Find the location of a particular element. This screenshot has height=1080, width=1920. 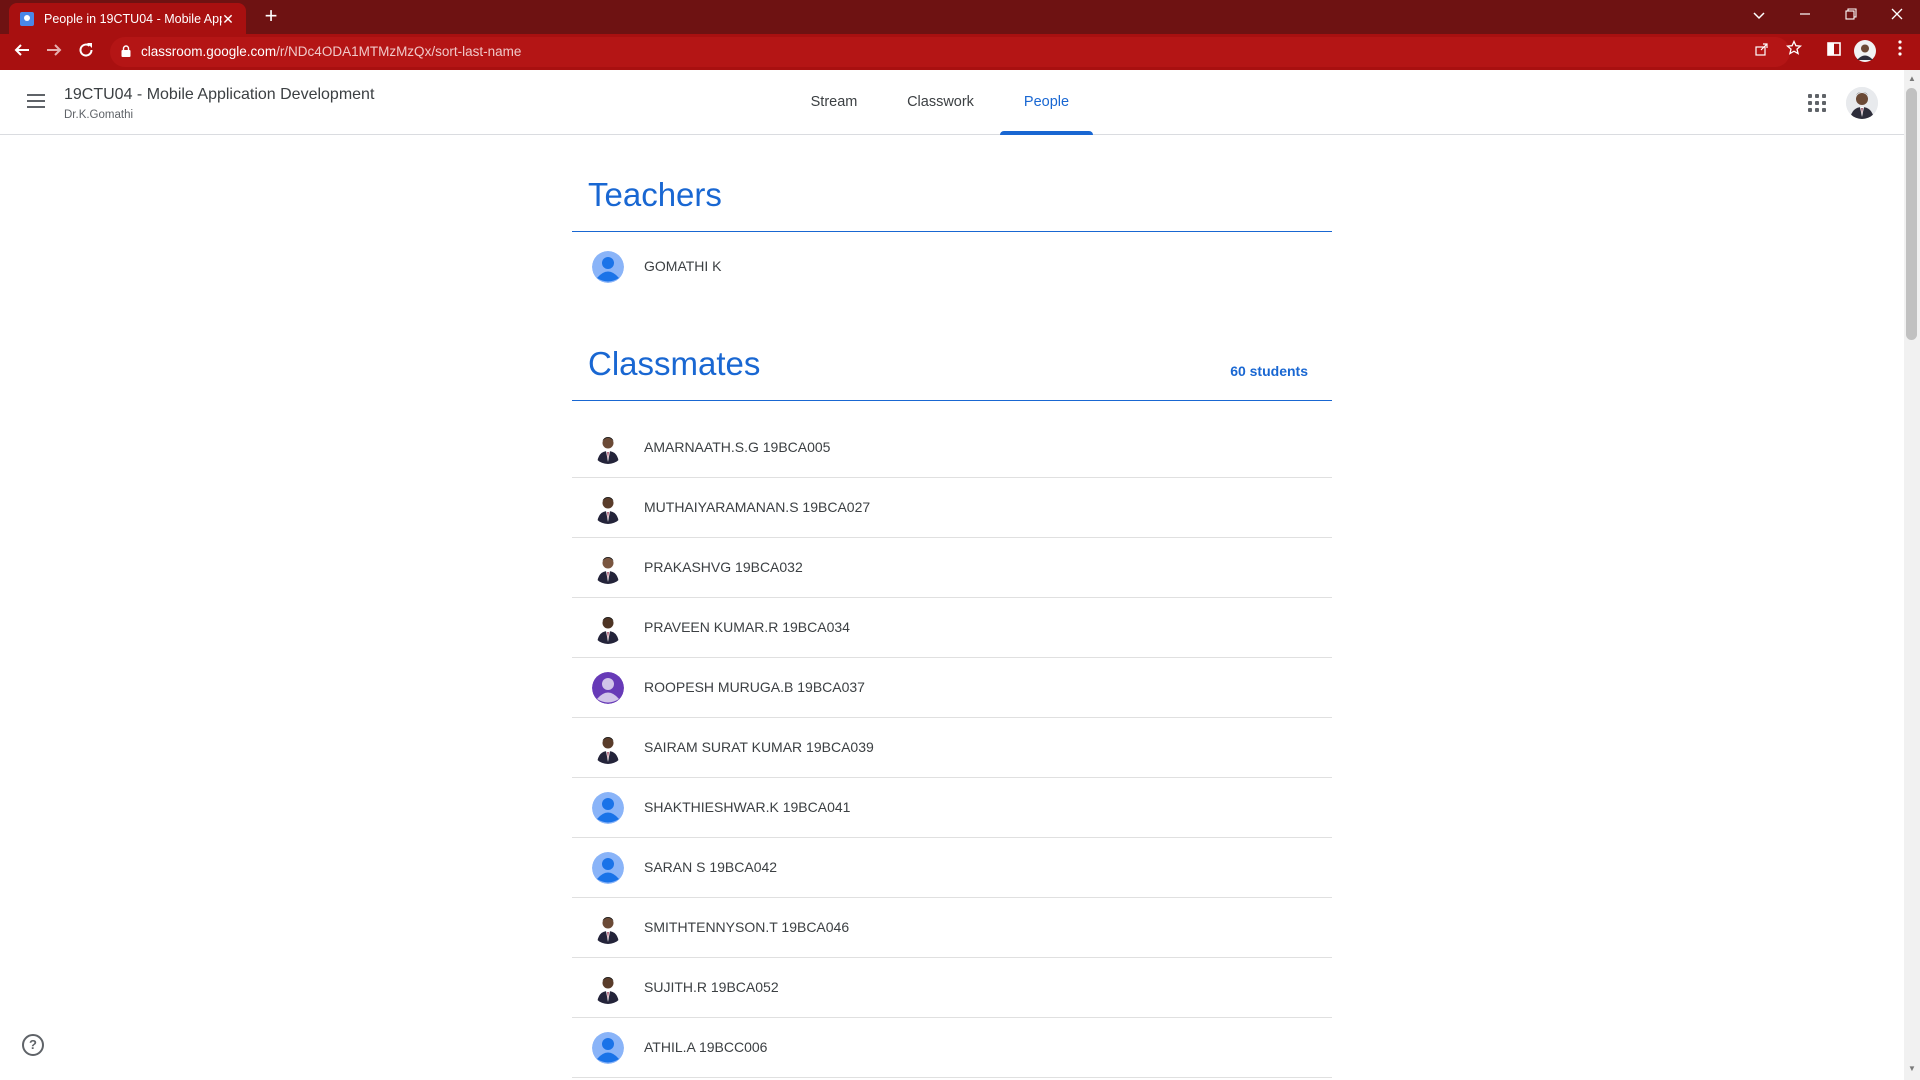

student-row: SUJITH.R 19BCA052 is located at coordinates (952, 988).